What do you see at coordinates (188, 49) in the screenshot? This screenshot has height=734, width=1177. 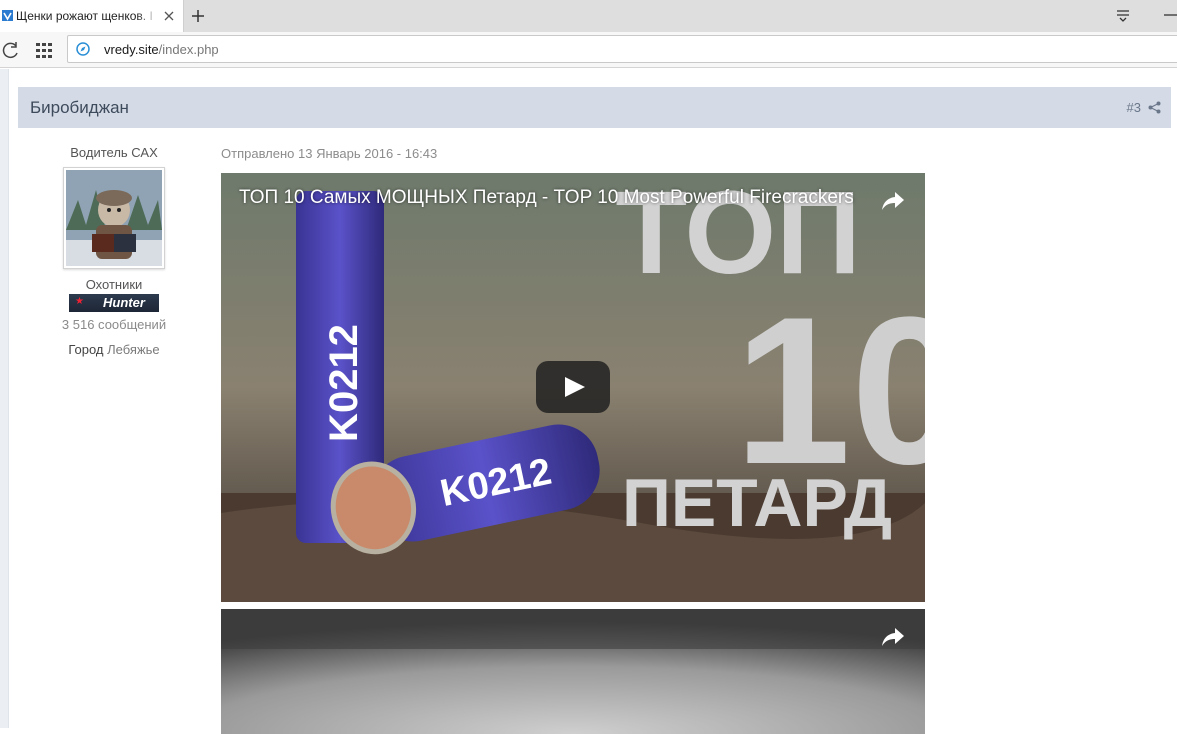 I see `url-path: /index.php` at bounding box center [188, 49].